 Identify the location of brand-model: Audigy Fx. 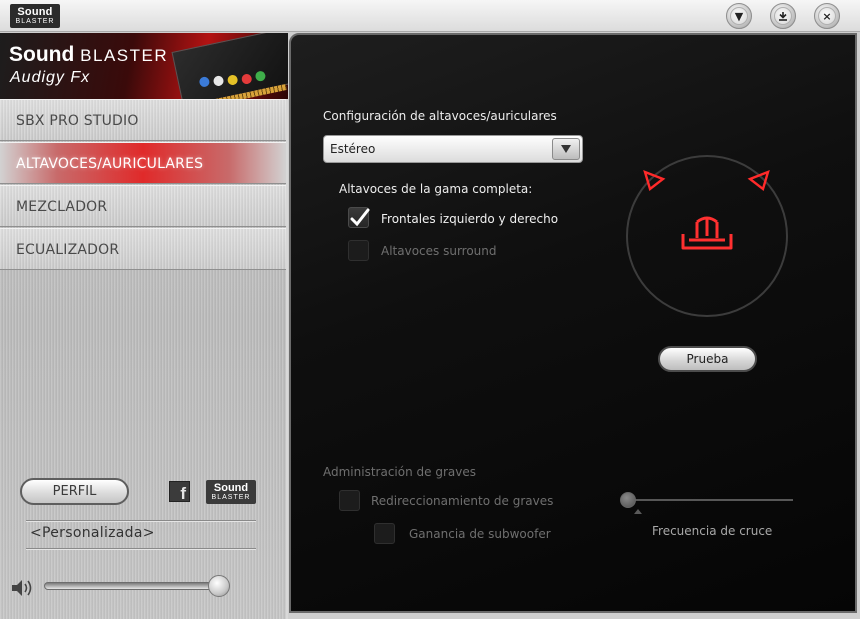
(50, 77).